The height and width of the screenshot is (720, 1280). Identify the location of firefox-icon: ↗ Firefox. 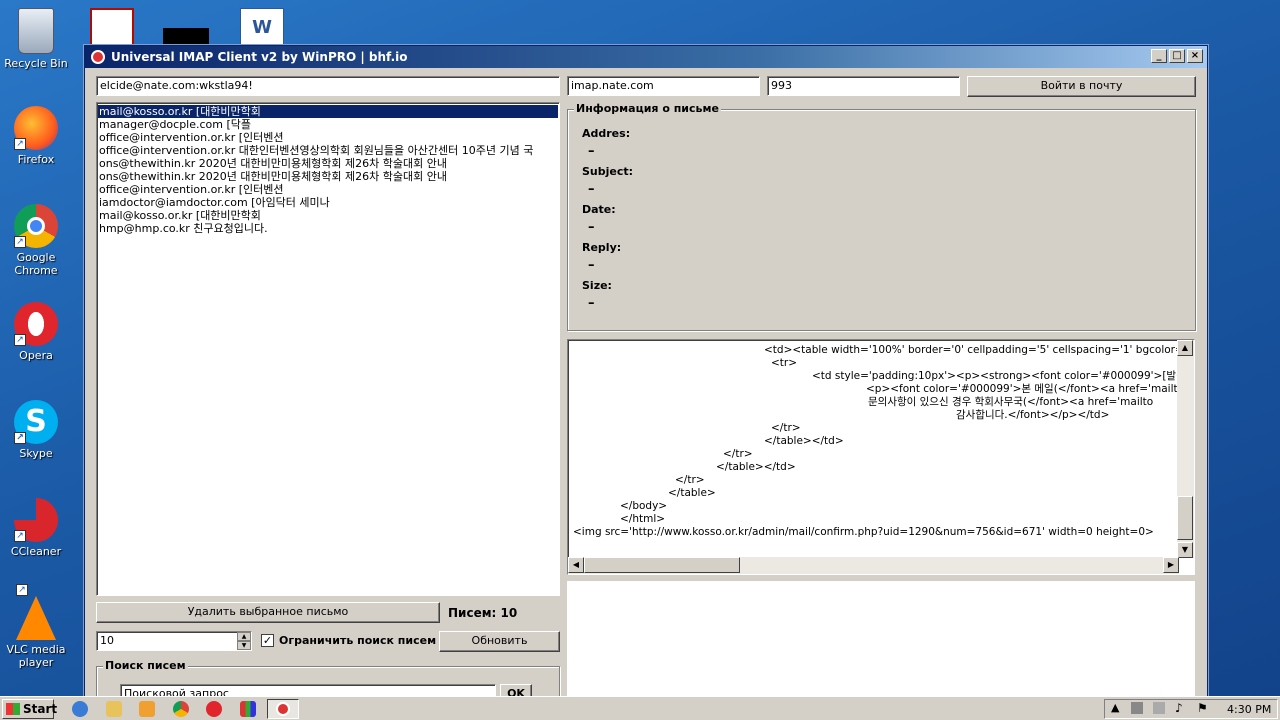
(36, 136).